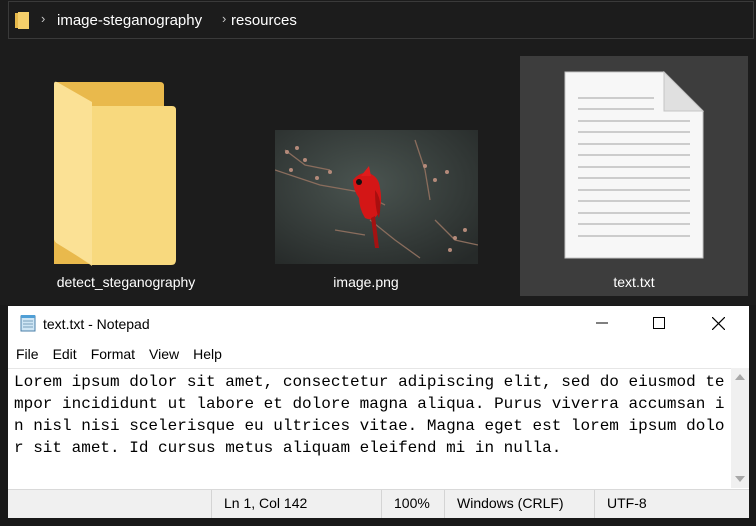  Describe the element at coordinates (96, 324) in the screenshot. I see `window-title: text.txt - Notepad` at that location.